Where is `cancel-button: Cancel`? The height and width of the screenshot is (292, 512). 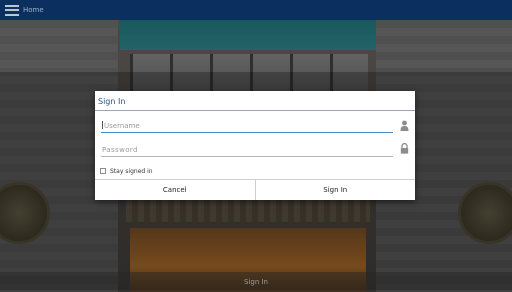 cancel-button: Cancel is located at coordinates (175, 190).